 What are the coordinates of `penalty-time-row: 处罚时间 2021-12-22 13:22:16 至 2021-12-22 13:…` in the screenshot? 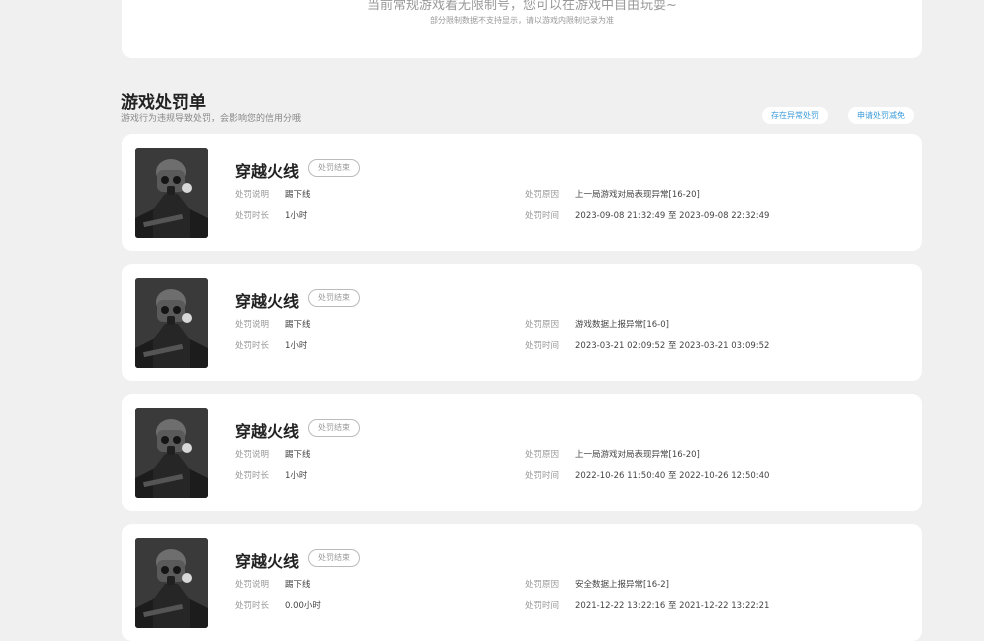 It's located at (647, 605).